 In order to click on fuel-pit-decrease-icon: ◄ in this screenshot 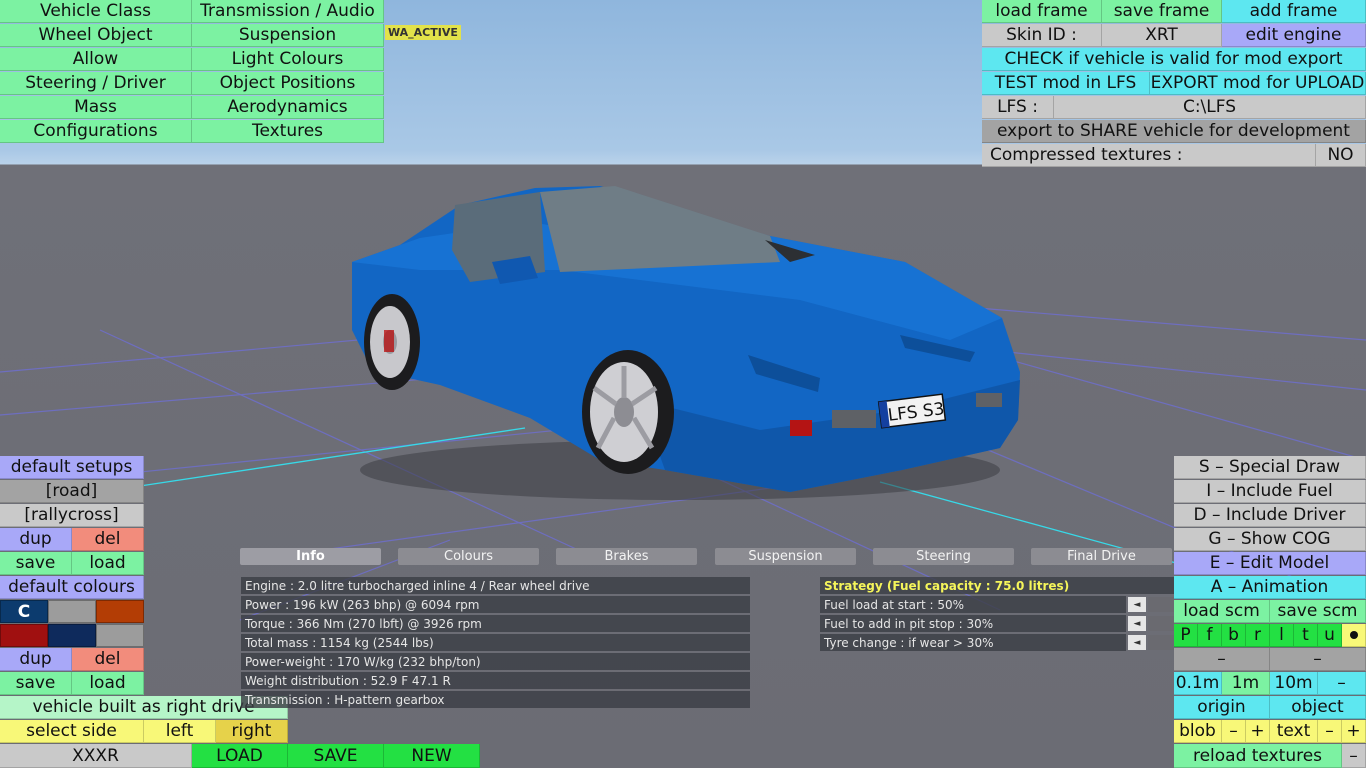, I will do `click(1137, 623)`.